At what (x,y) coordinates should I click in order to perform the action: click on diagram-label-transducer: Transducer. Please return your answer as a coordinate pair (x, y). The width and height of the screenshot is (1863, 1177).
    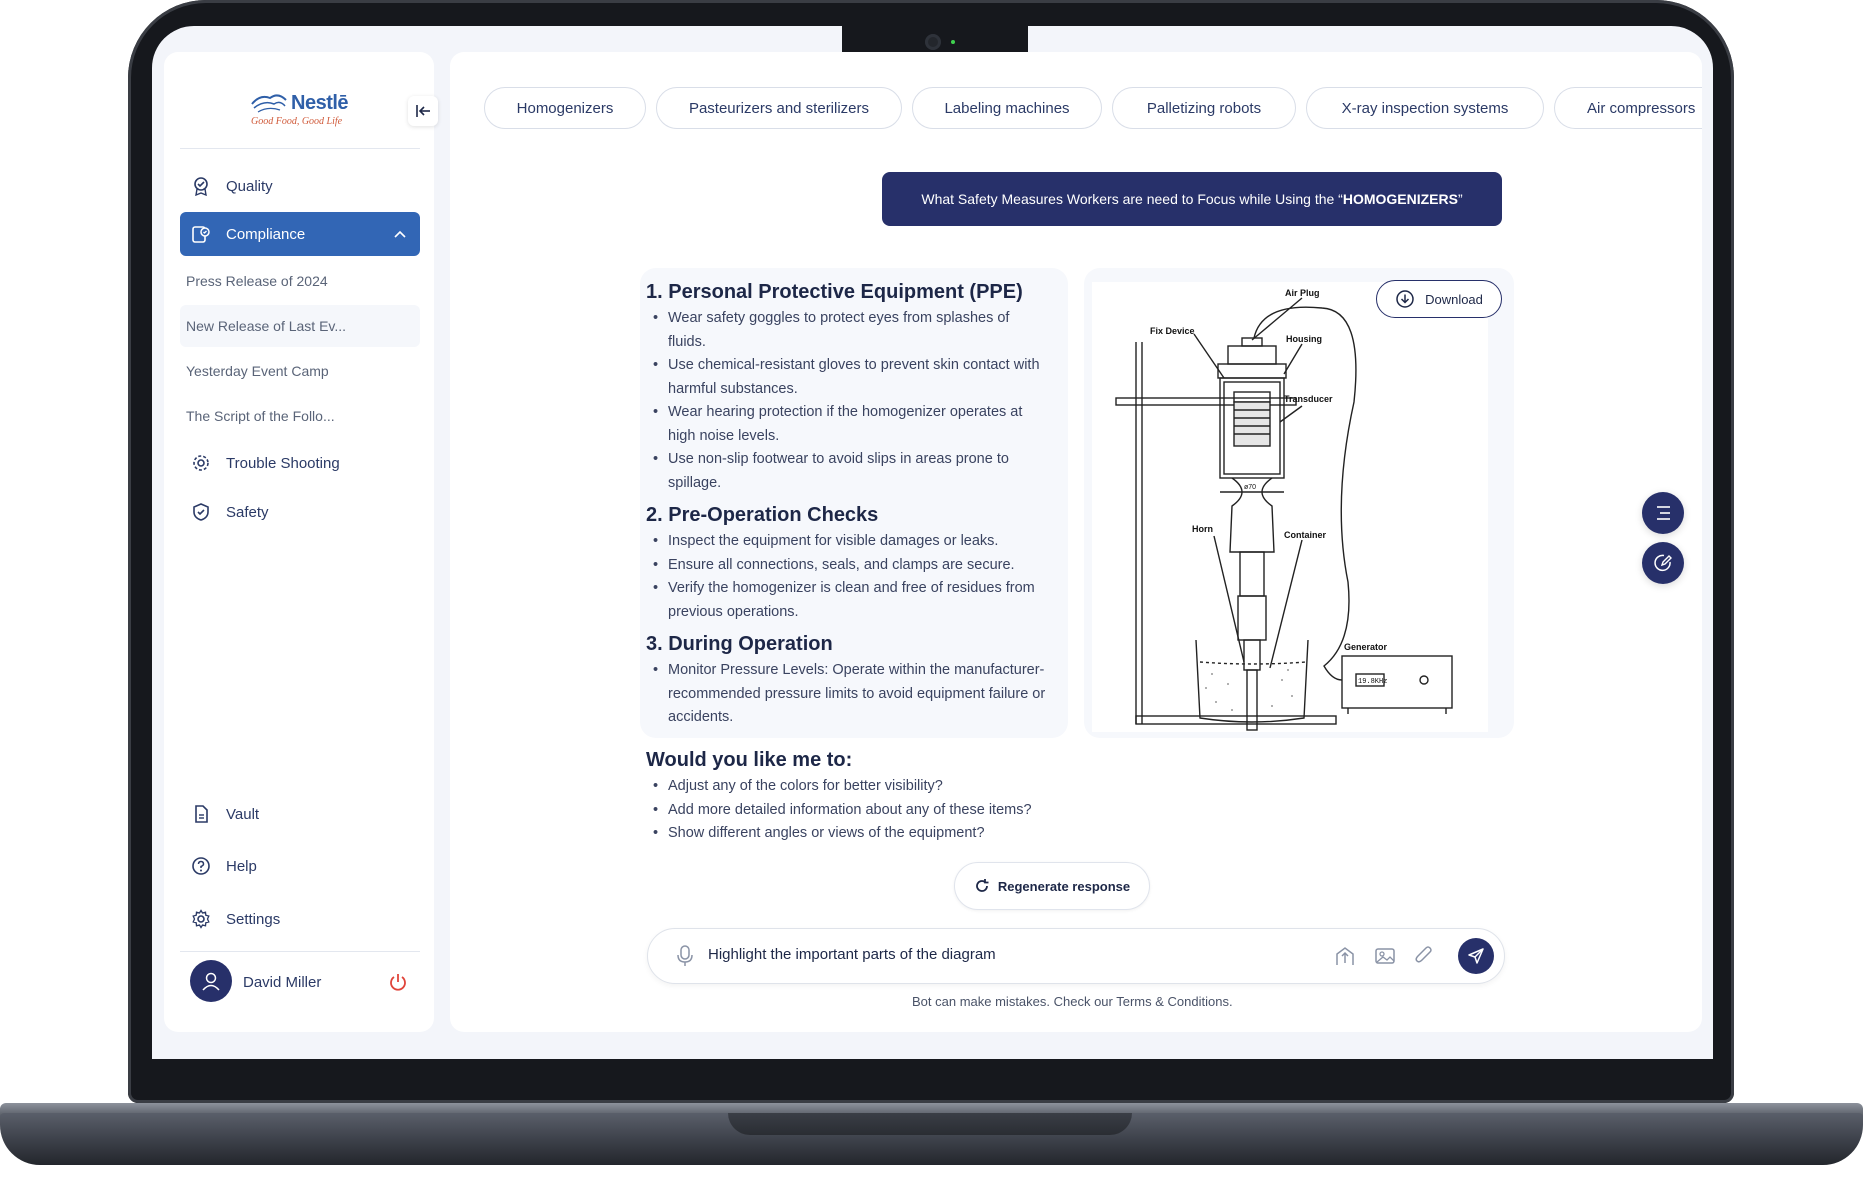
    Looking at the image, I should click on (1308, 399).